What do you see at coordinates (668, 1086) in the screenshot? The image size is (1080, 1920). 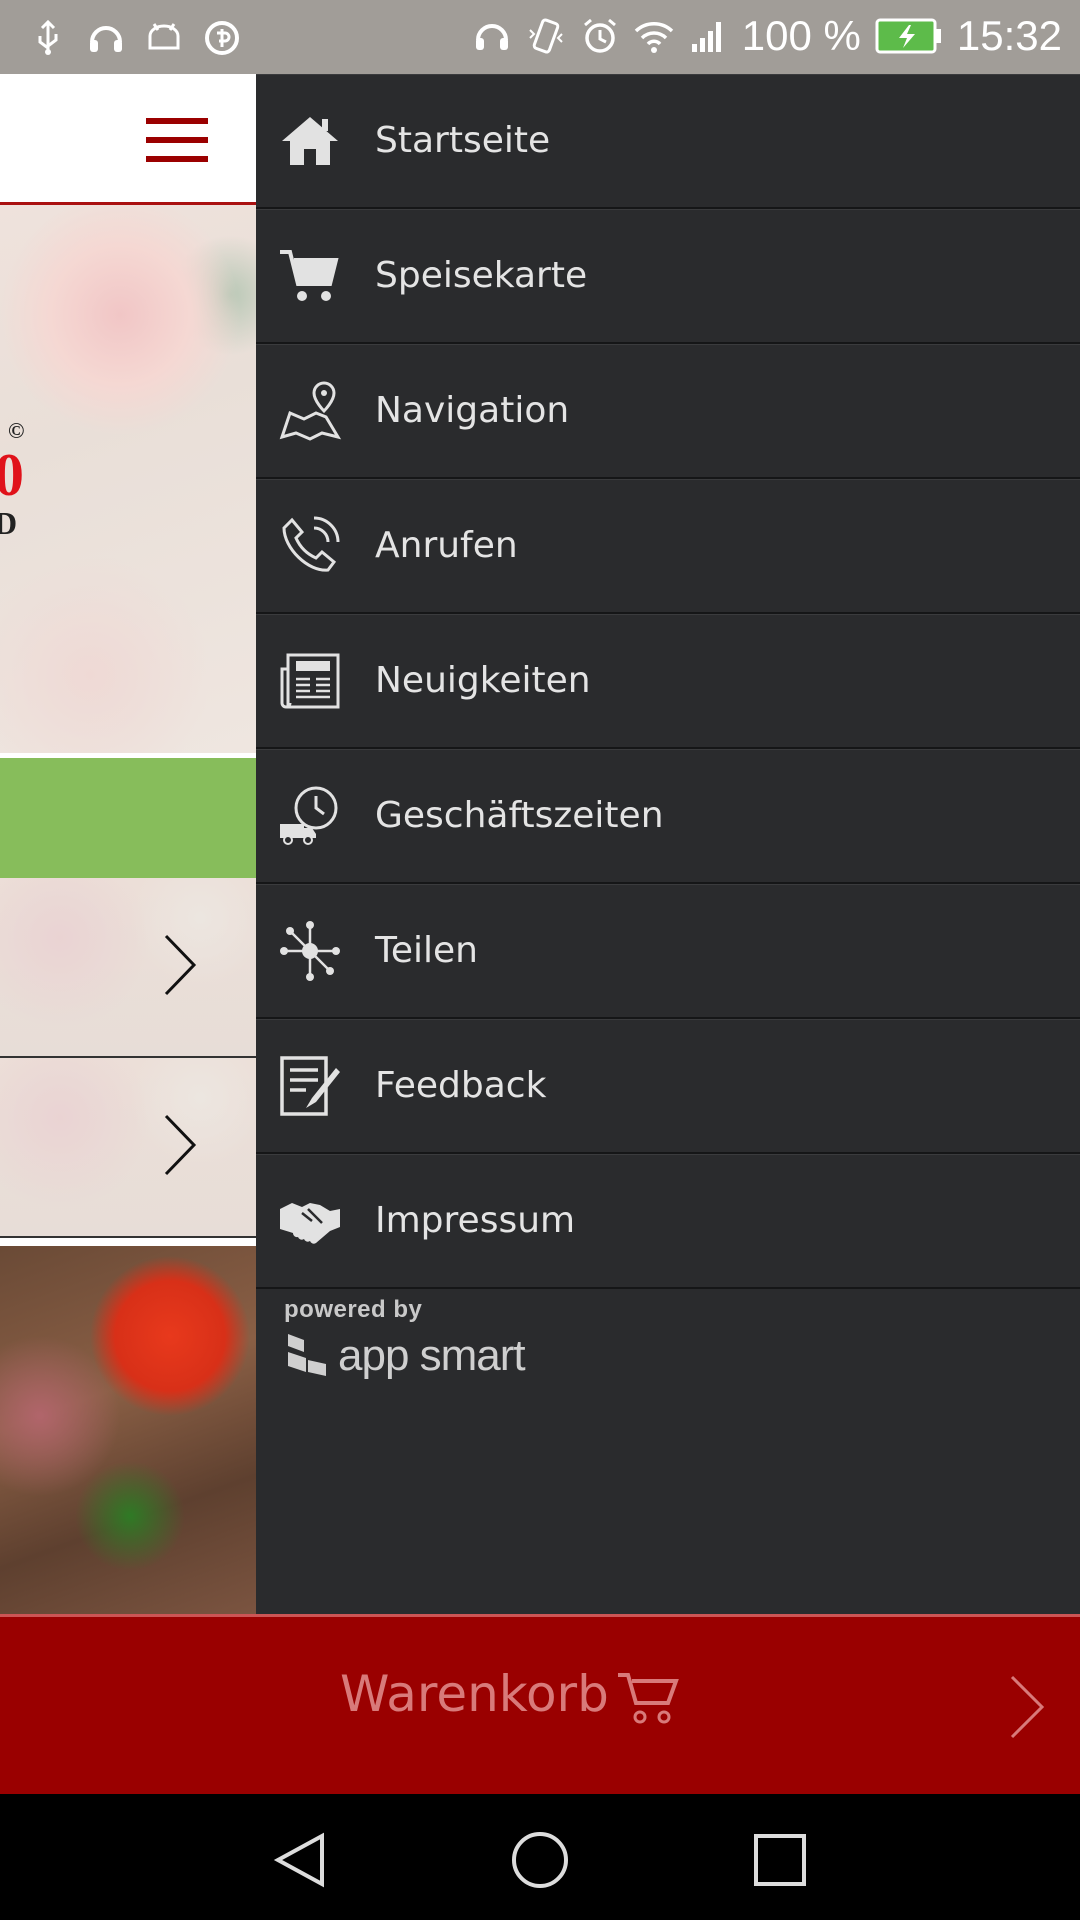 I see `menu-item-feedback: Feedback` at bounding box center [668, 1086].